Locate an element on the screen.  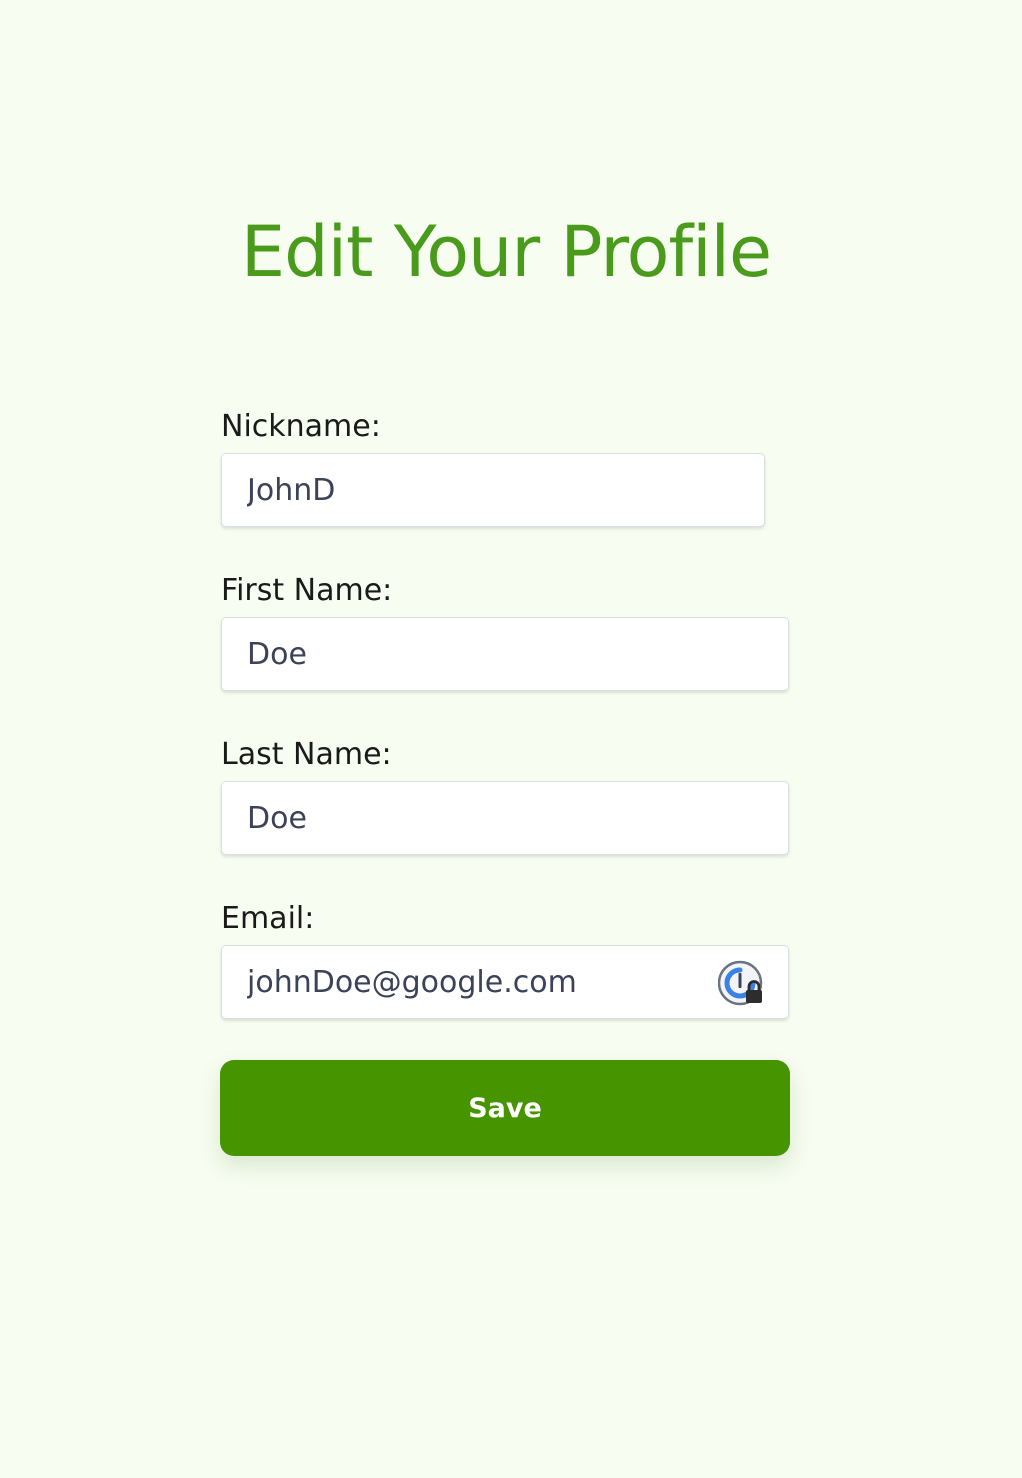
last-name-input is located at coordinates (505, 818).